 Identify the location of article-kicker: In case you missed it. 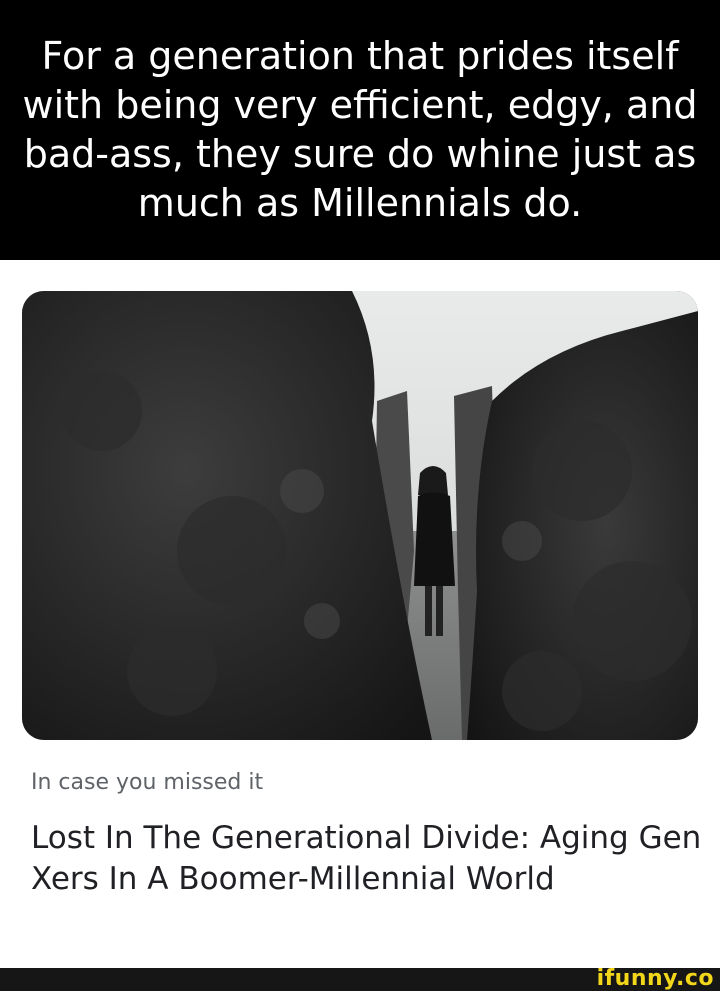
(147, 782).